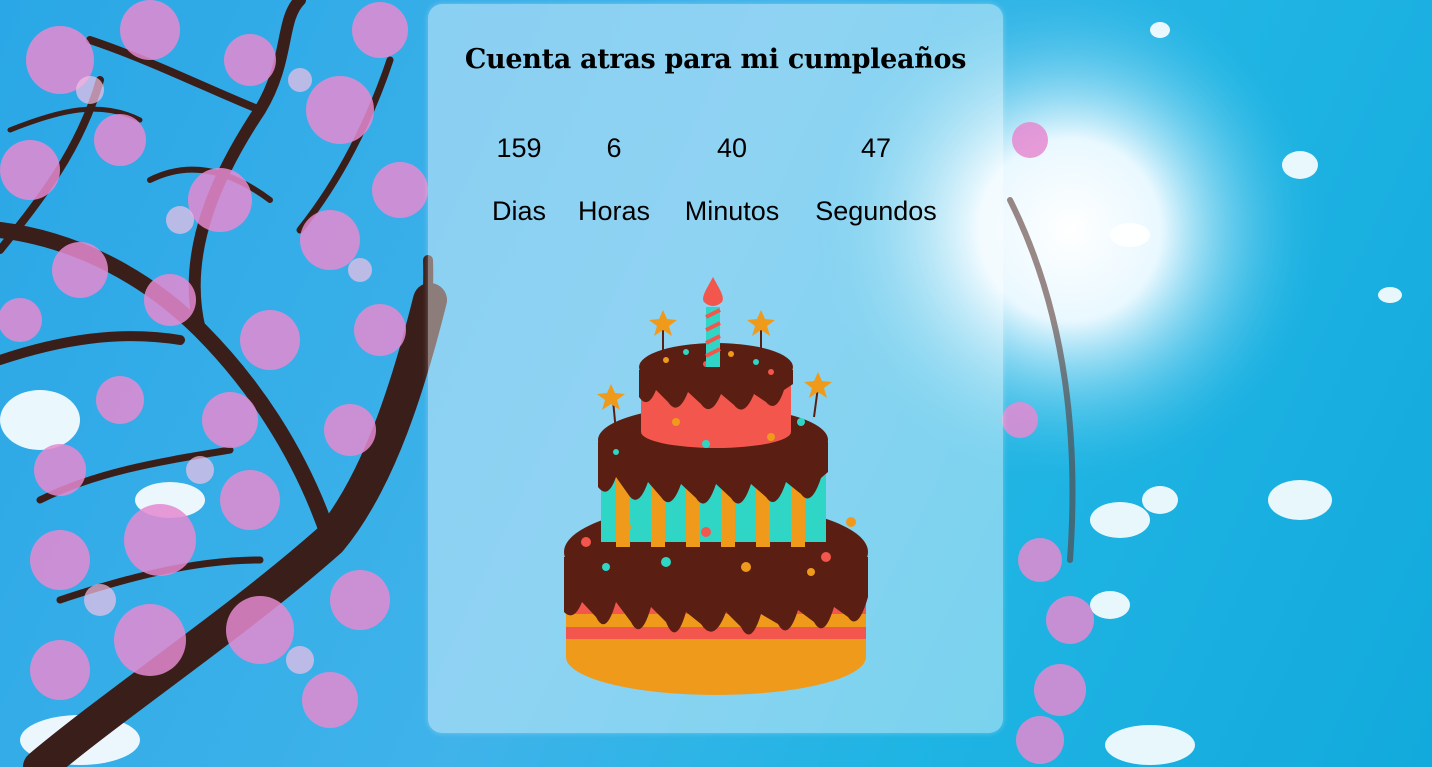 The image size is (1432, 767). What do you see at coordinates (876, 148) in the screenshot?
I see `seconds-value: 47` at bounding box center [876, 148].